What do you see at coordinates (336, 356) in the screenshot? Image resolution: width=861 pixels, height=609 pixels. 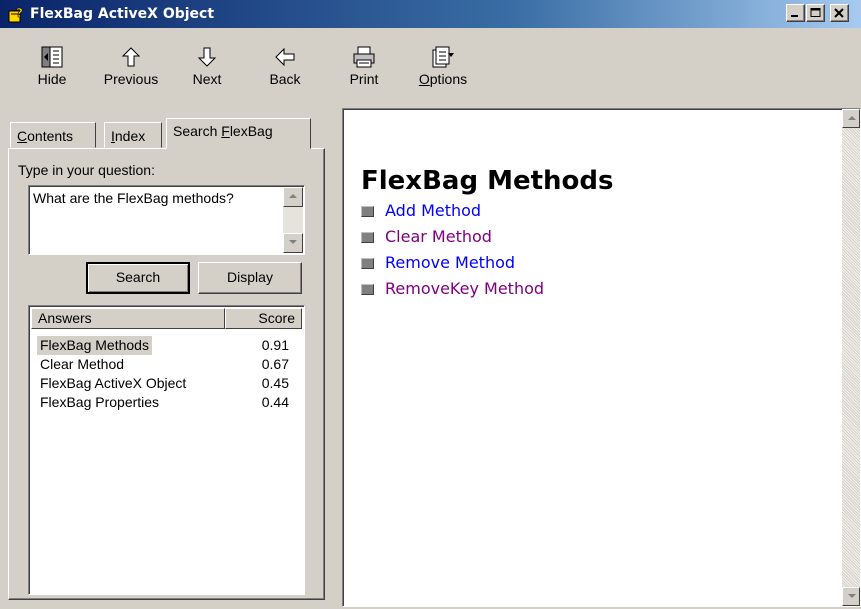 I see `pane-splitter` at bounding box center [336, 356].